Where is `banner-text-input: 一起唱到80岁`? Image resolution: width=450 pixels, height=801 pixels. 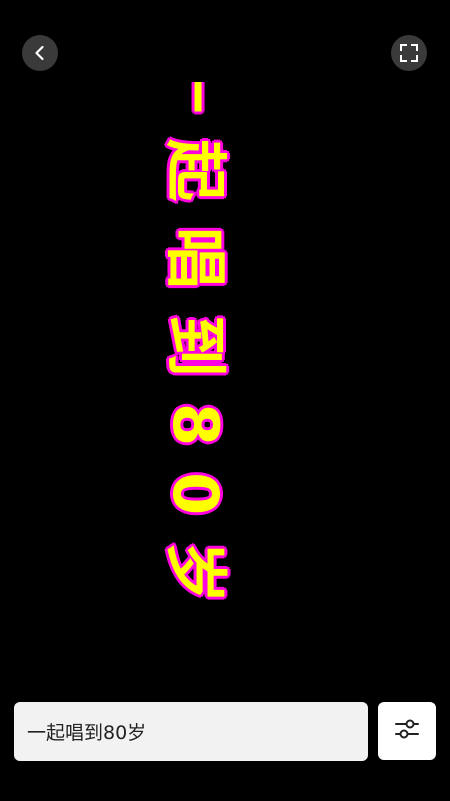
banner-text-input: 一起唱到80岁 is located at coordinates (191, 731).